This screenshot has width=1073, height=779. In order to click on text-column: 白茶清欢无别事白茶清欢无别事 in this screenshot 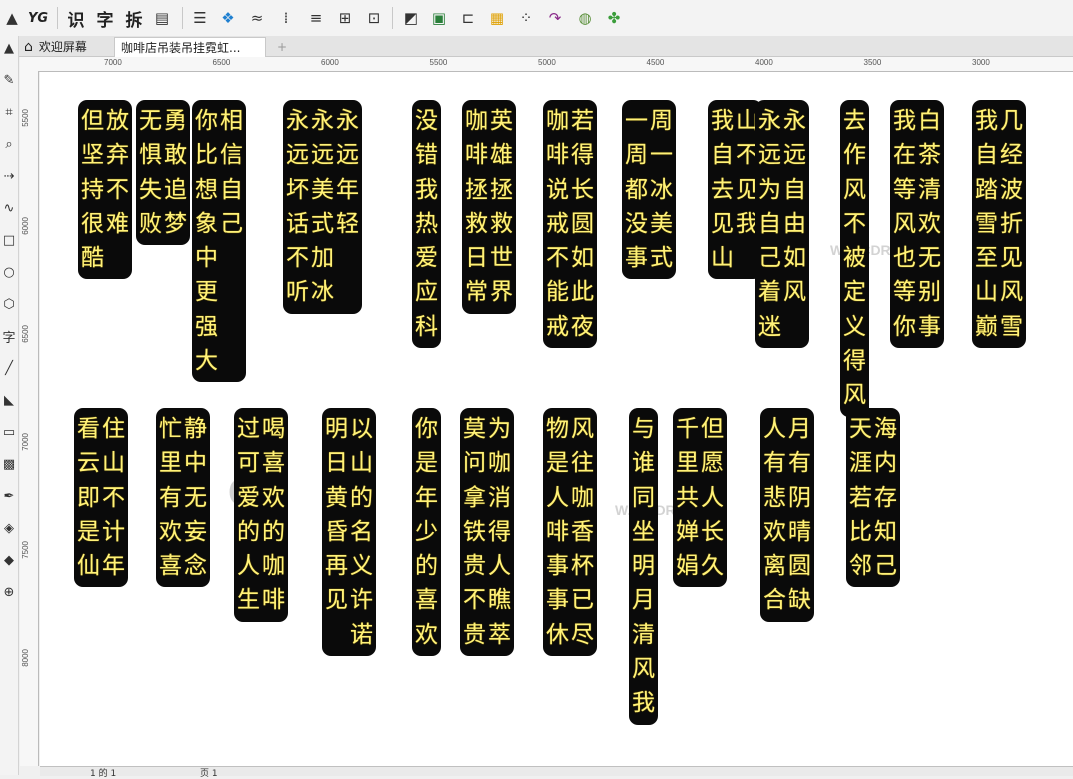, I will do `click(929, 224)`.